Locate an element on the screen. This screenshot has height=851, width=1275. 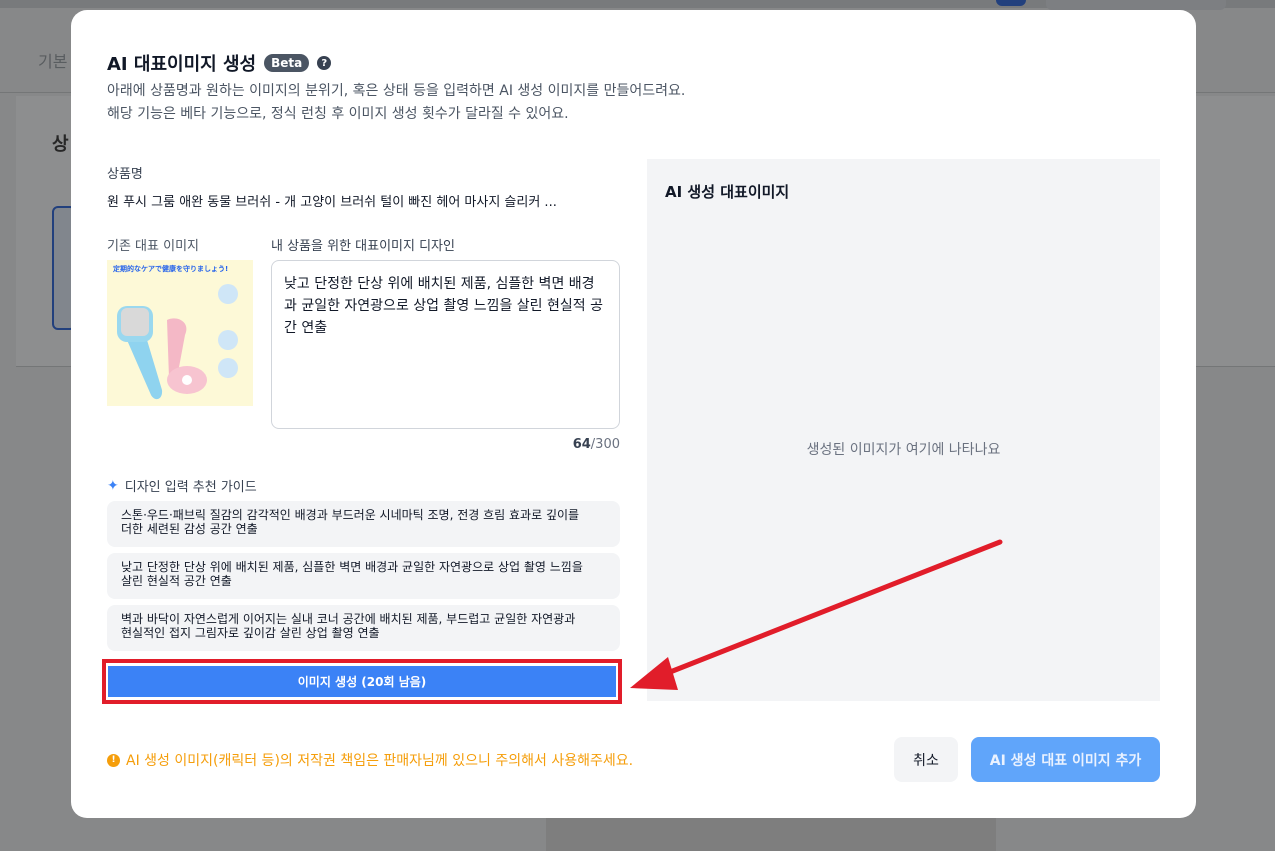
guide-header: ✦ 디자인 입력 추천 가이드 is located at coordinates (182, 486).